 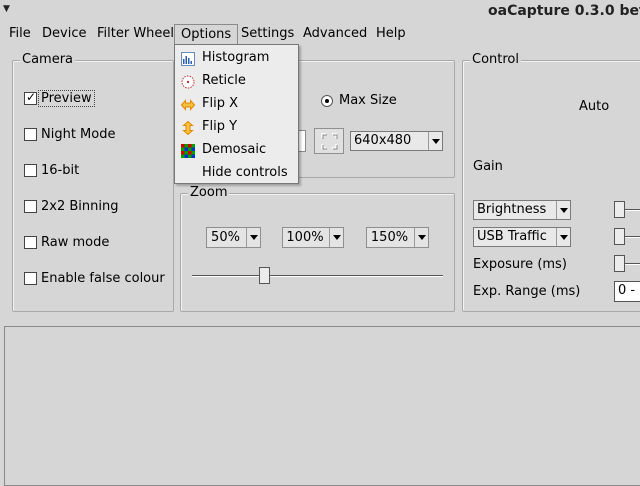 I want to click on exp-range-value: 0 - 5, so click(x=629, y=290).